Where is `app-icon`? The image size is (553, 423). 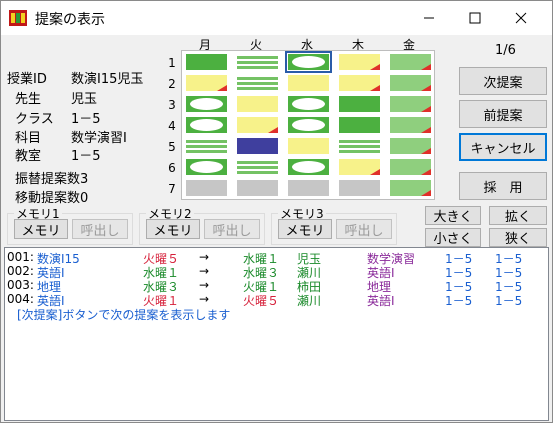 app-icon is located at coordinates (18, 18).